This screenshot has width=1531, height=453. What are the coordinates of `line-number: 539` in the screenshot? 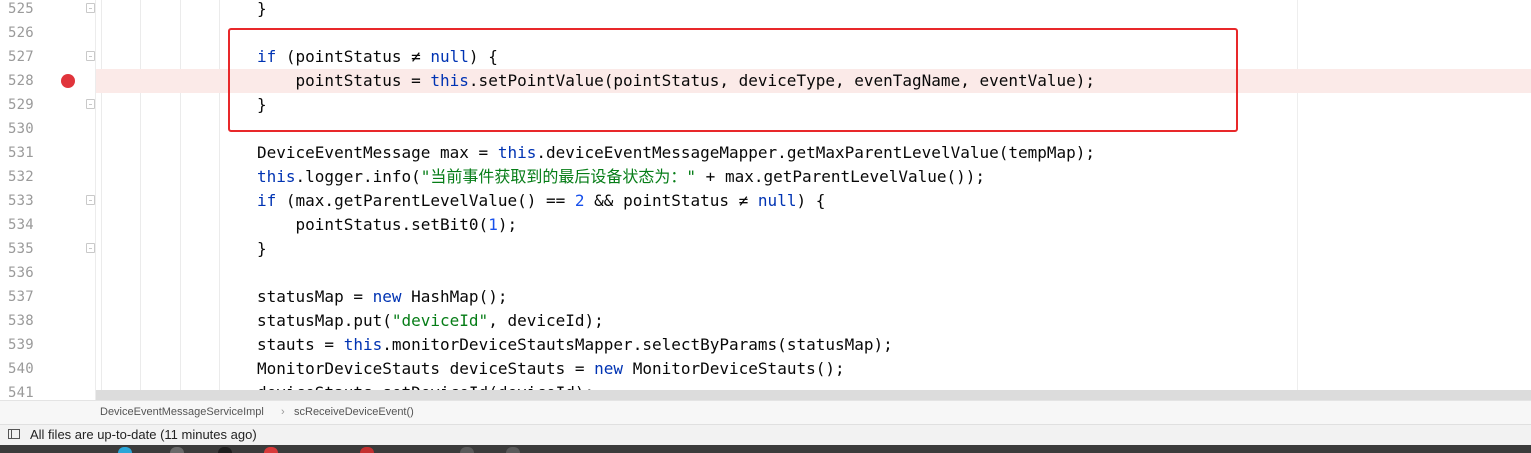 It's located at (21, 345).